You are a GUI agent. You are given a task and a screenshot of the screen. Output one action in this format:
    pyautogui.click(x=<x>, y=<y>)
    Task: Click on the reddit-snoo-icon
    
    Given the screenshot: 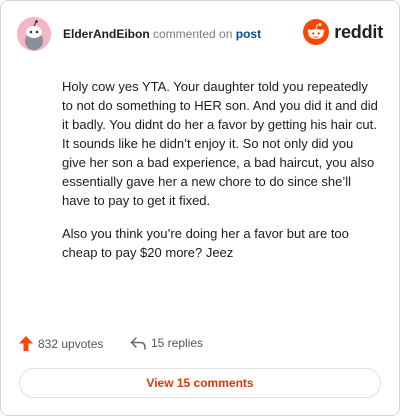 What is the action you would take?
    pyautogui.click(x=316, y=32)
    